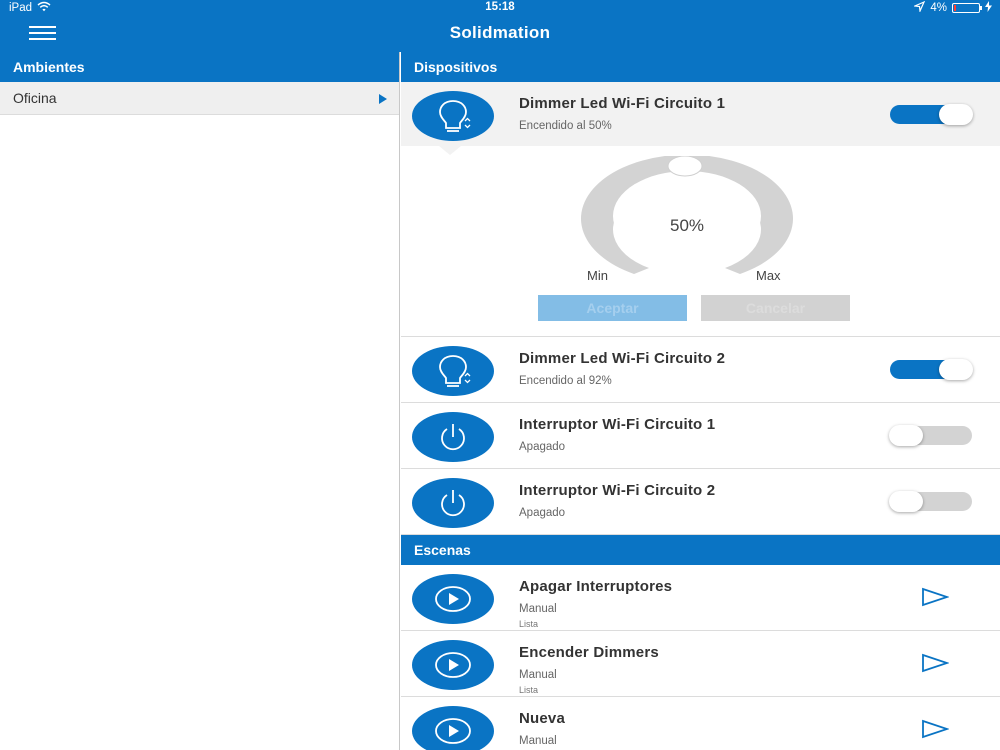  I want to click on scene-row: Apagar Interruptores Manual Lista, so click(700, 598).